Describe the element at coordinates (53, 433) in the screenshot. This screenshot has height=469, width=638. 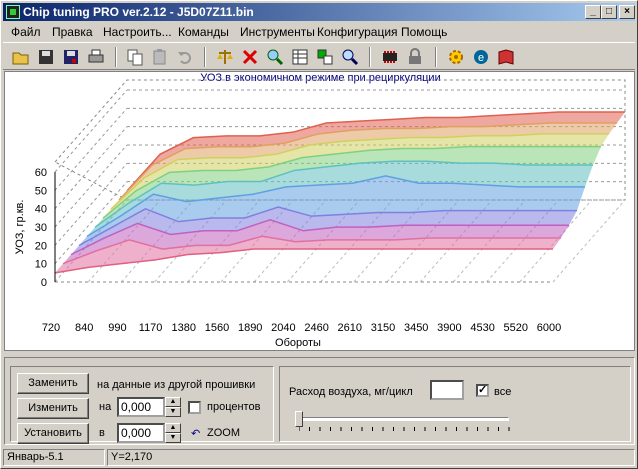
I see `set-button: Установить` at that location.